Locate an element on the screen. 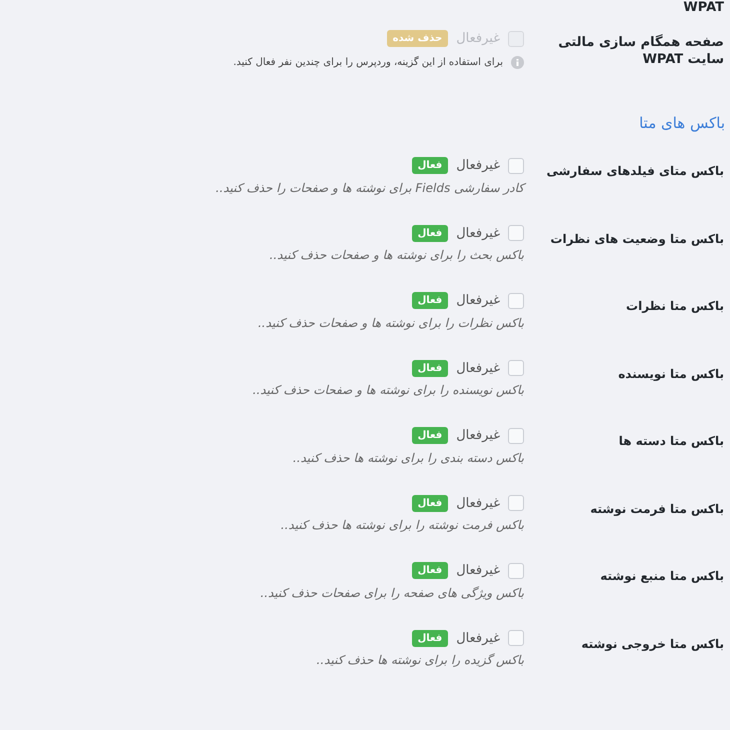 This screenshot has height=730, width=730. description-text: باکس ویژگی های صفحه را برای صفحات حذف کنید.. is located at coordinates (392, 593).